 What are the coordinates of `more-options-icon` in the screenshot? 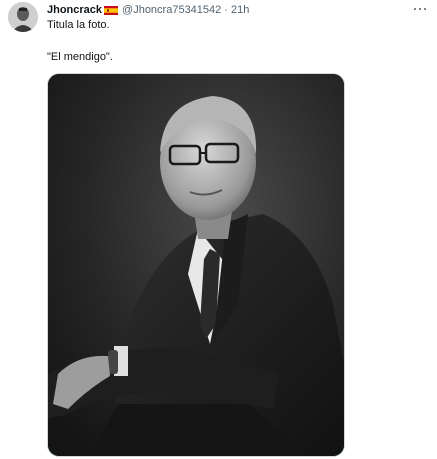 It's located at (420, 9).